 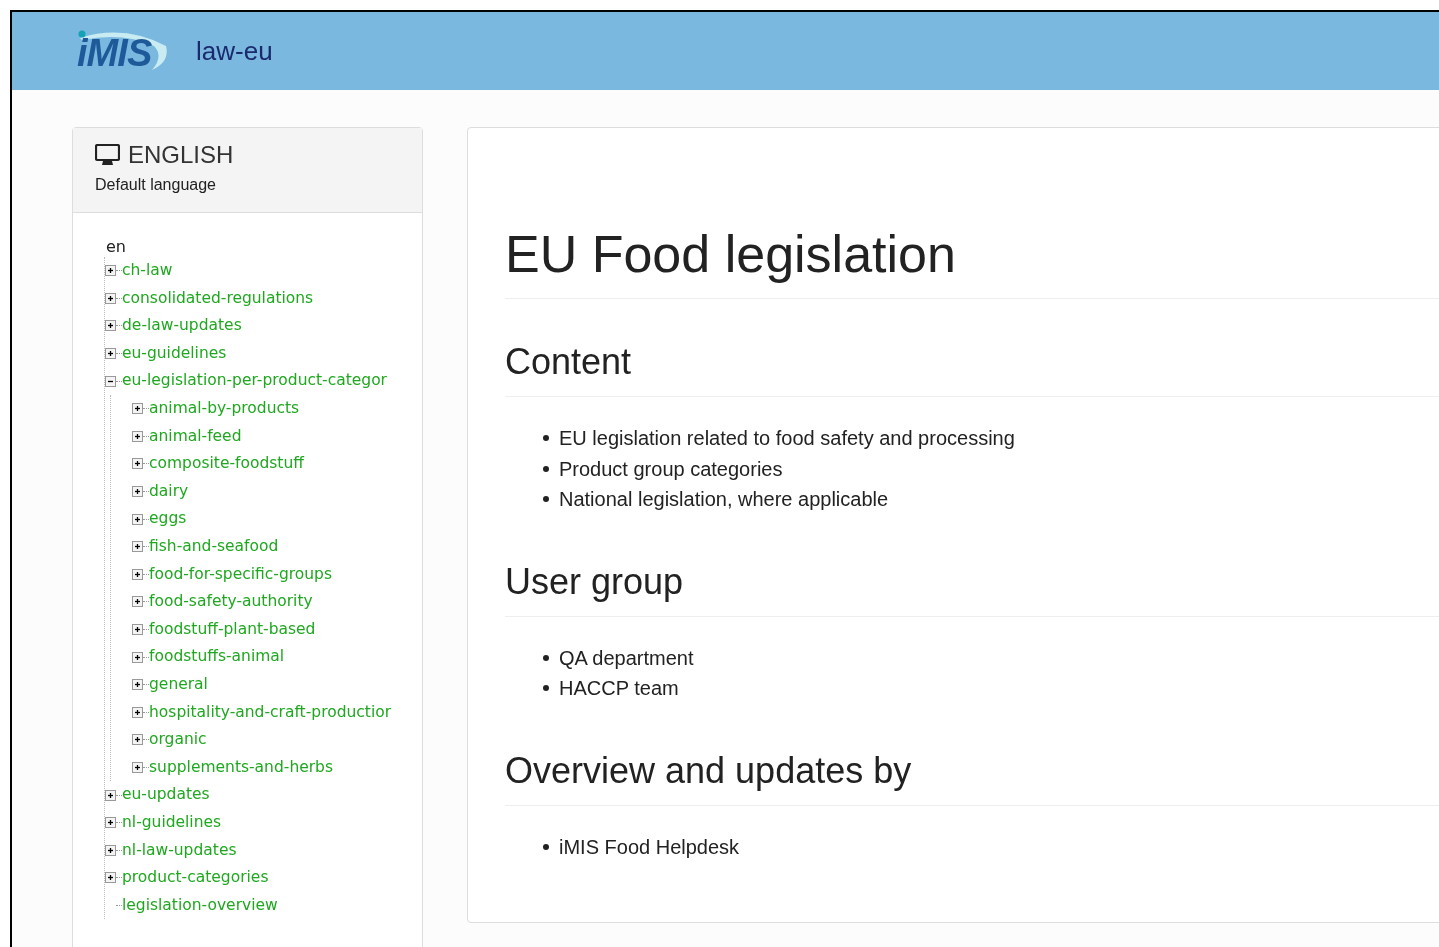 What do you see at coordinates (168, 519) in the screenshot?
I see `tree-link: eggs` at bounding box center [168, 519].